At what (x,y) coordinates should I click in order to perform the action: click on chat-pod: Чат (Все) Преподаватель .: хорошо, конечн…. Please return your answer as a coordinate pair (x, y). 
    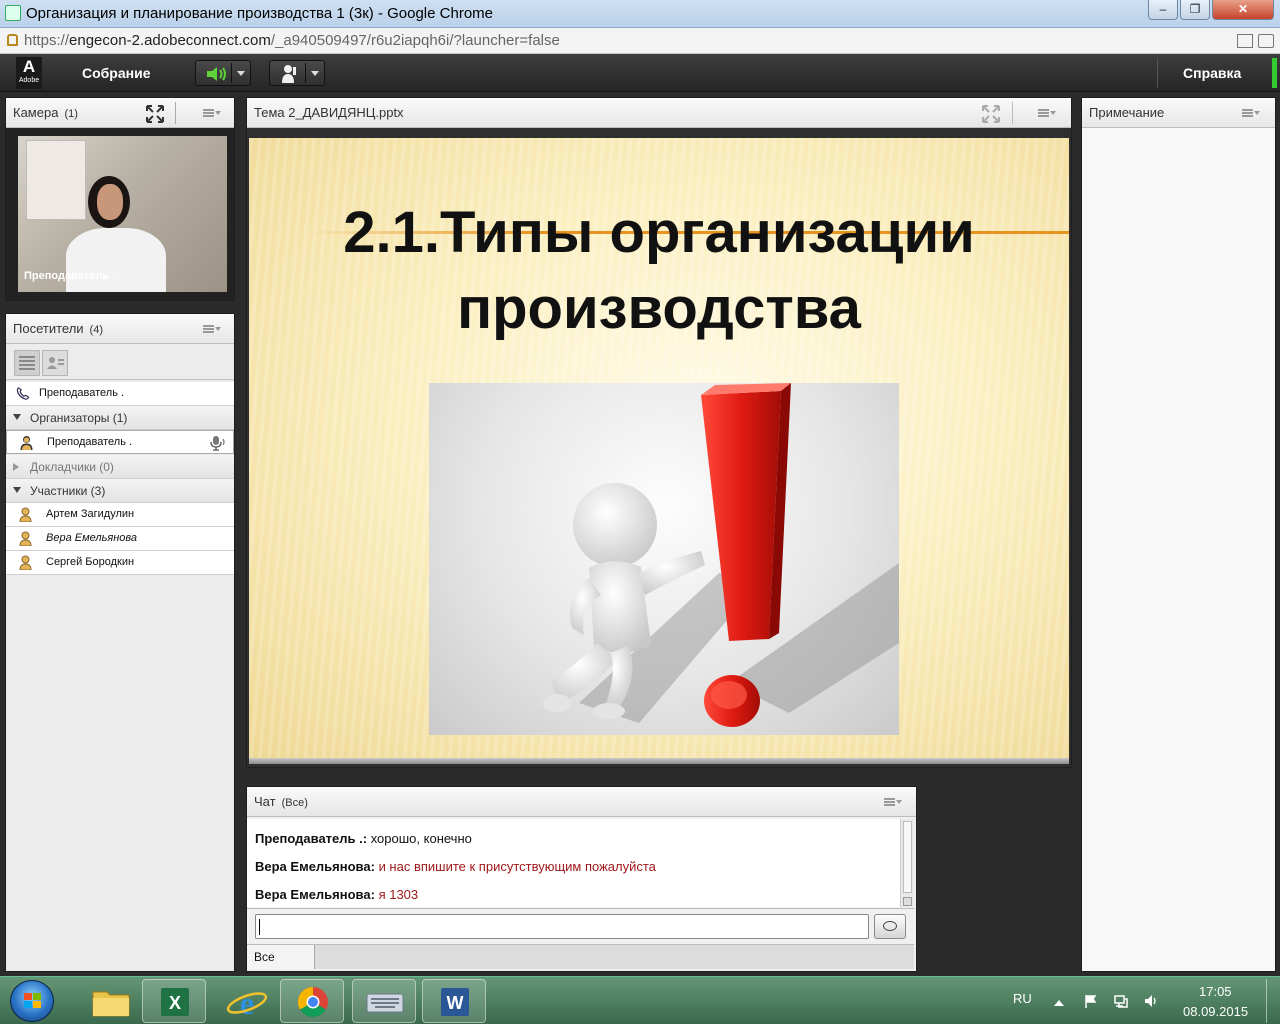
    Looking at the image, I should click on (581, 879).